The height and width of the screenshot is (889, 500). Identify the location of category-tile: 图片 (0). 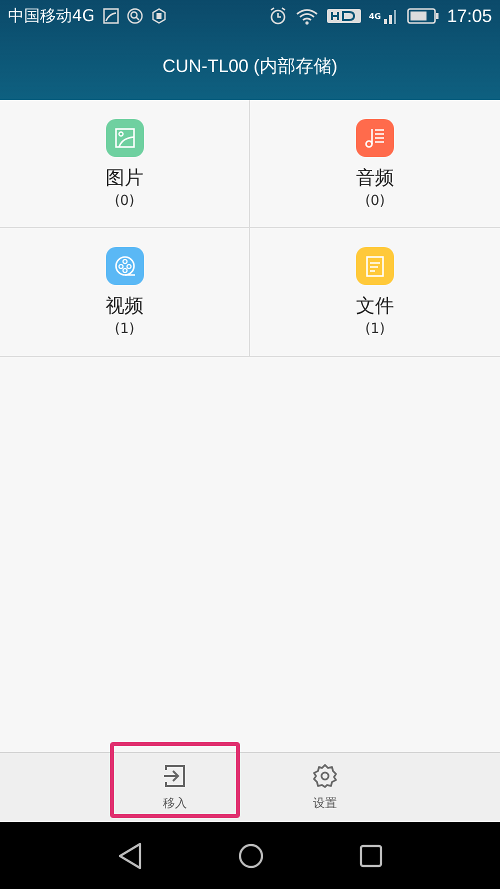
(125, 164).